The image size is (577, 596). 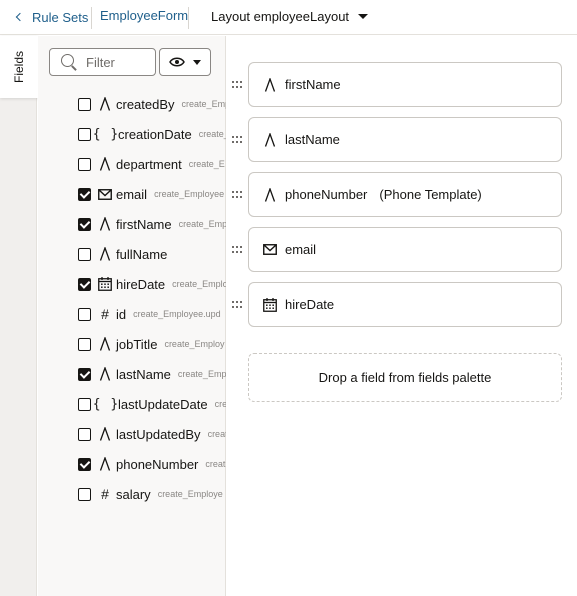 I want to click on visibility-menu-button, so click(x=185, y=62).